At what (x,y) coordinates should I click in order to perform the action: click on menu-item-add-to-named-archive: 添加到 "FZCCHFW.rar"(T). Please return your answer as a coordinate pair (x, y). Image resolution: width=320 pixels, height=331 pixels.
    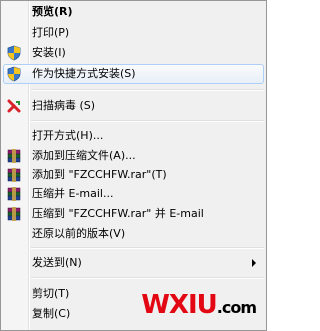
    Looking at the image, I should click on (133, 175).